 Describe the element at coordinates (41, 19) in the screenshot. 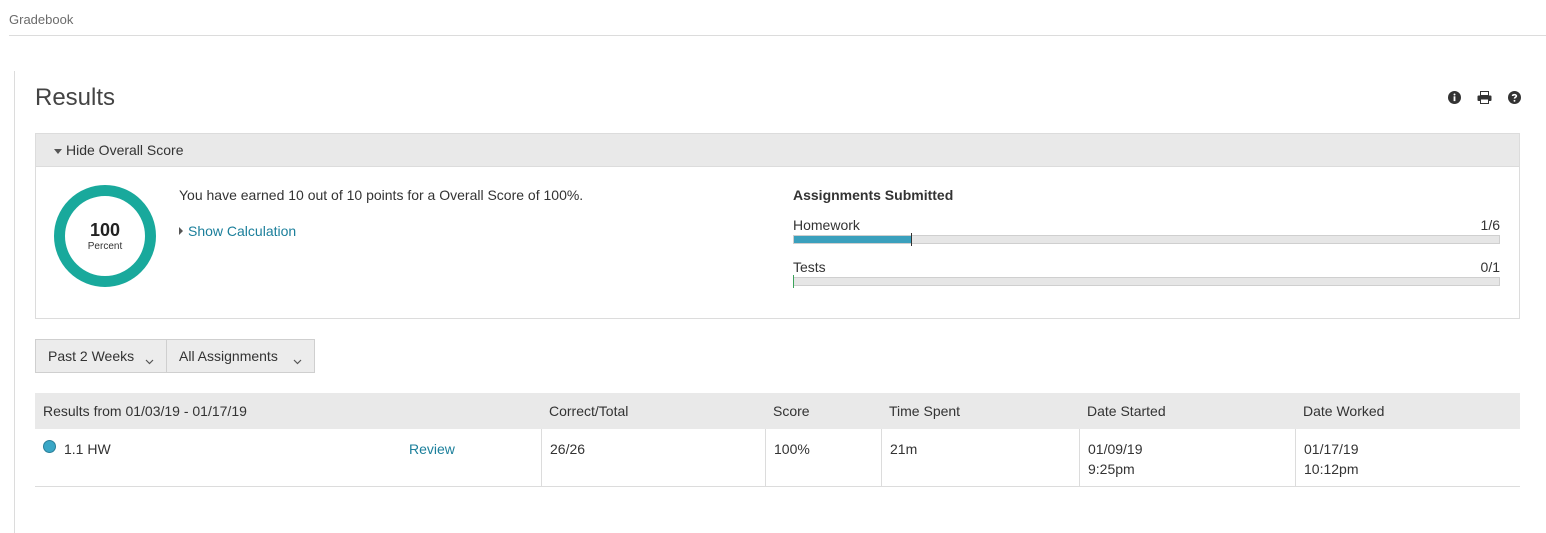

I see `breadcrumb-gradebook: Gradebook` at that location.